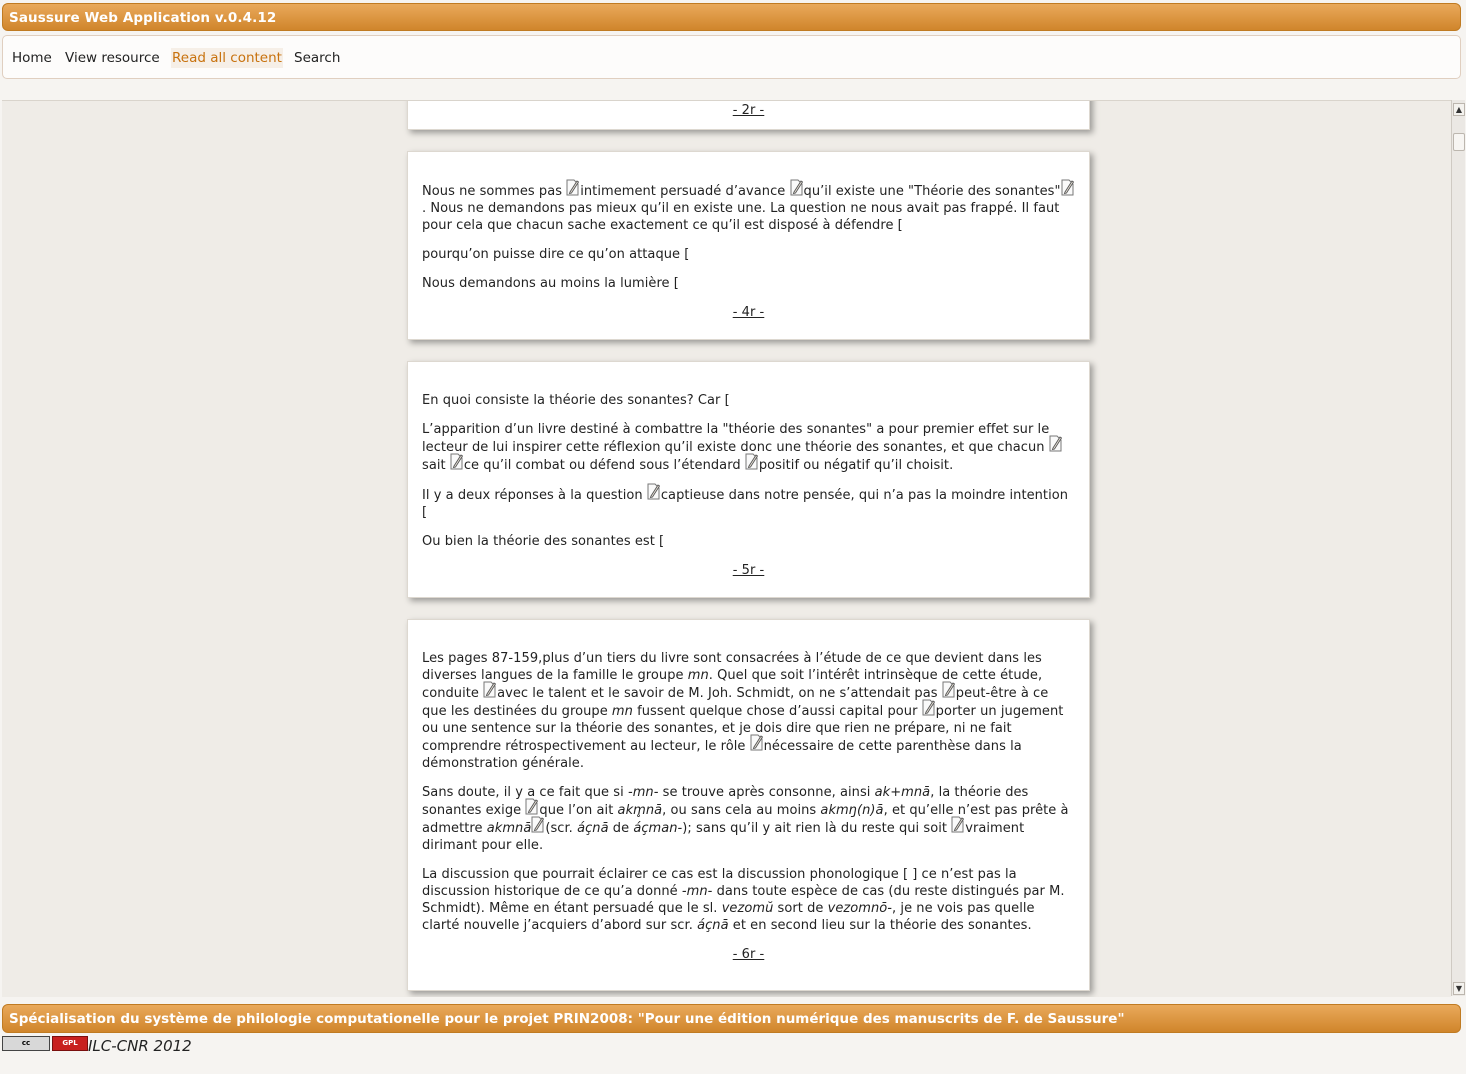 The width and height of the screenshot is (1466, 1074). Describe the element at coordinates (143, 18) in the screenshot. I see `app-title: Saussure Web Application v.0.4.12` at that location.